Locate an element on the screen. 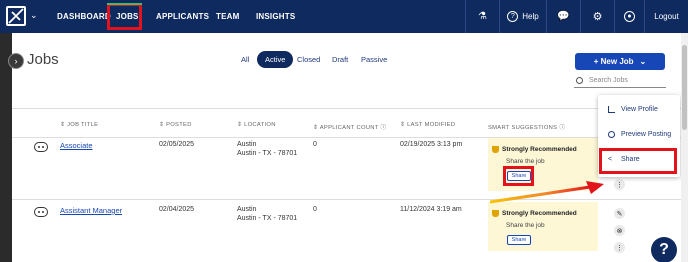  page-title: Jobs is located at coordinates (43, 59).